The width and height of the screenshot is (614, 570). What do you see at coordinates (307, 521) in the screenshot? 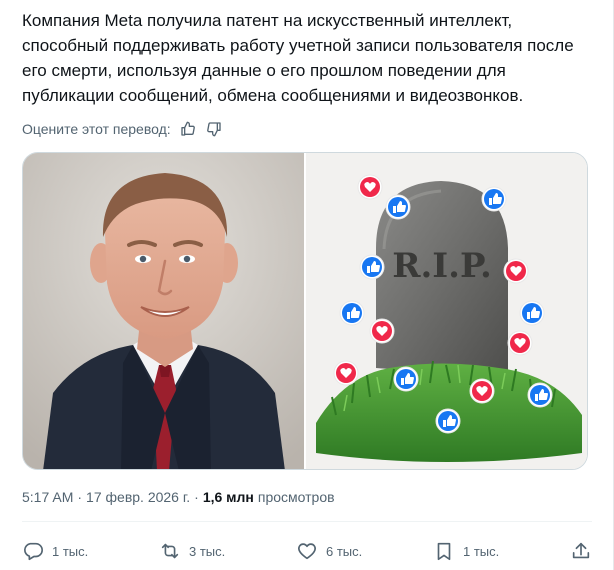
I see `divider` at bounding box center [307, 521].